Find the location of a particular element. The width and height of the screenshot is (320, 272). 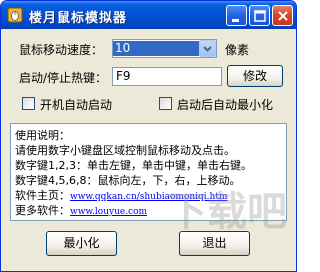

speed-select-value: 10 is located at coordinates (156, 48).